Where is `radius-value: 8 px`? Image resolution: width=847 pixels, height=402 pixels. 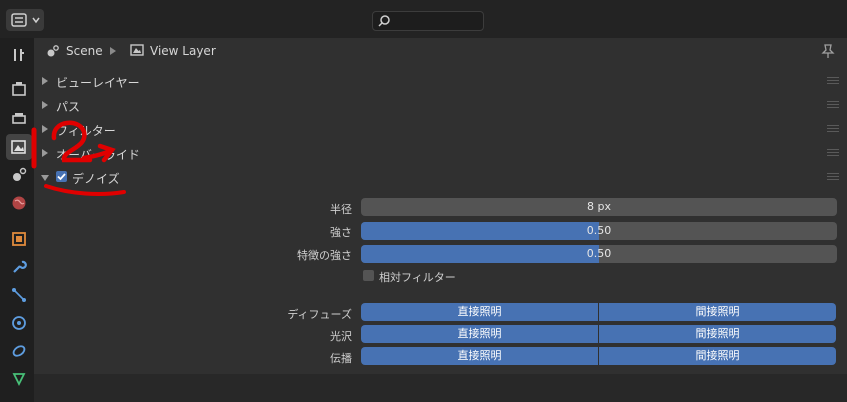 radius-value: 8 px is located at coordinates (599, 206).